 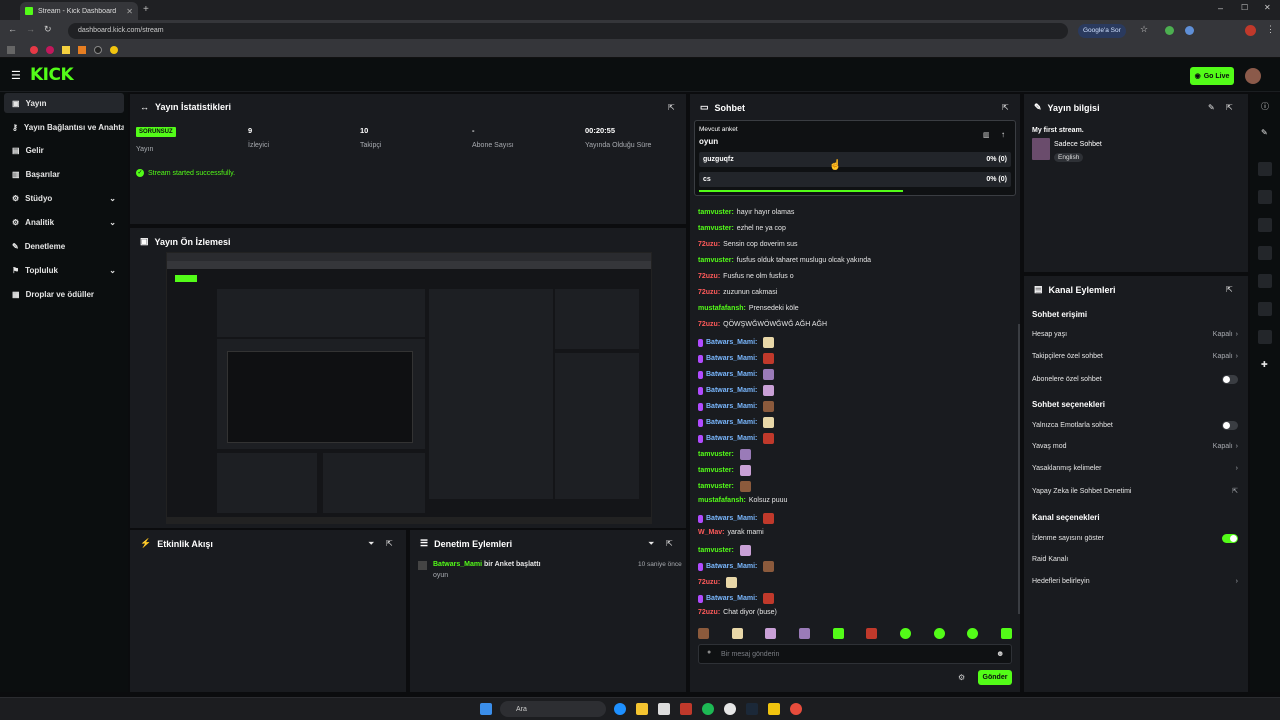 What do you see at coordinates (1265, 106) in the screenshot?
I see `info-icon: ⓘ` at bounding box center [1265, 106].